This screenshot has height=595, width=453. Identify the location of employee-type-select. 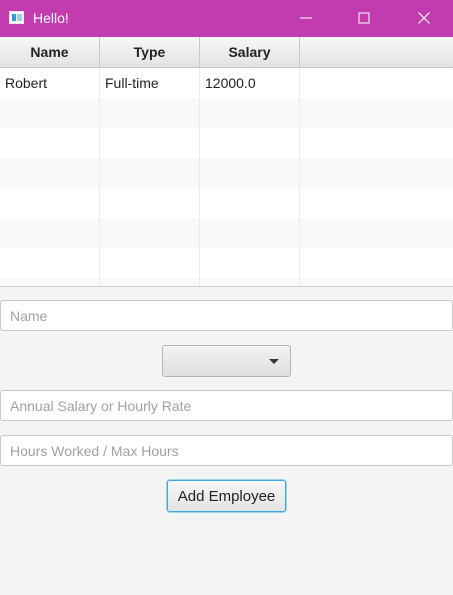
(226, 361).